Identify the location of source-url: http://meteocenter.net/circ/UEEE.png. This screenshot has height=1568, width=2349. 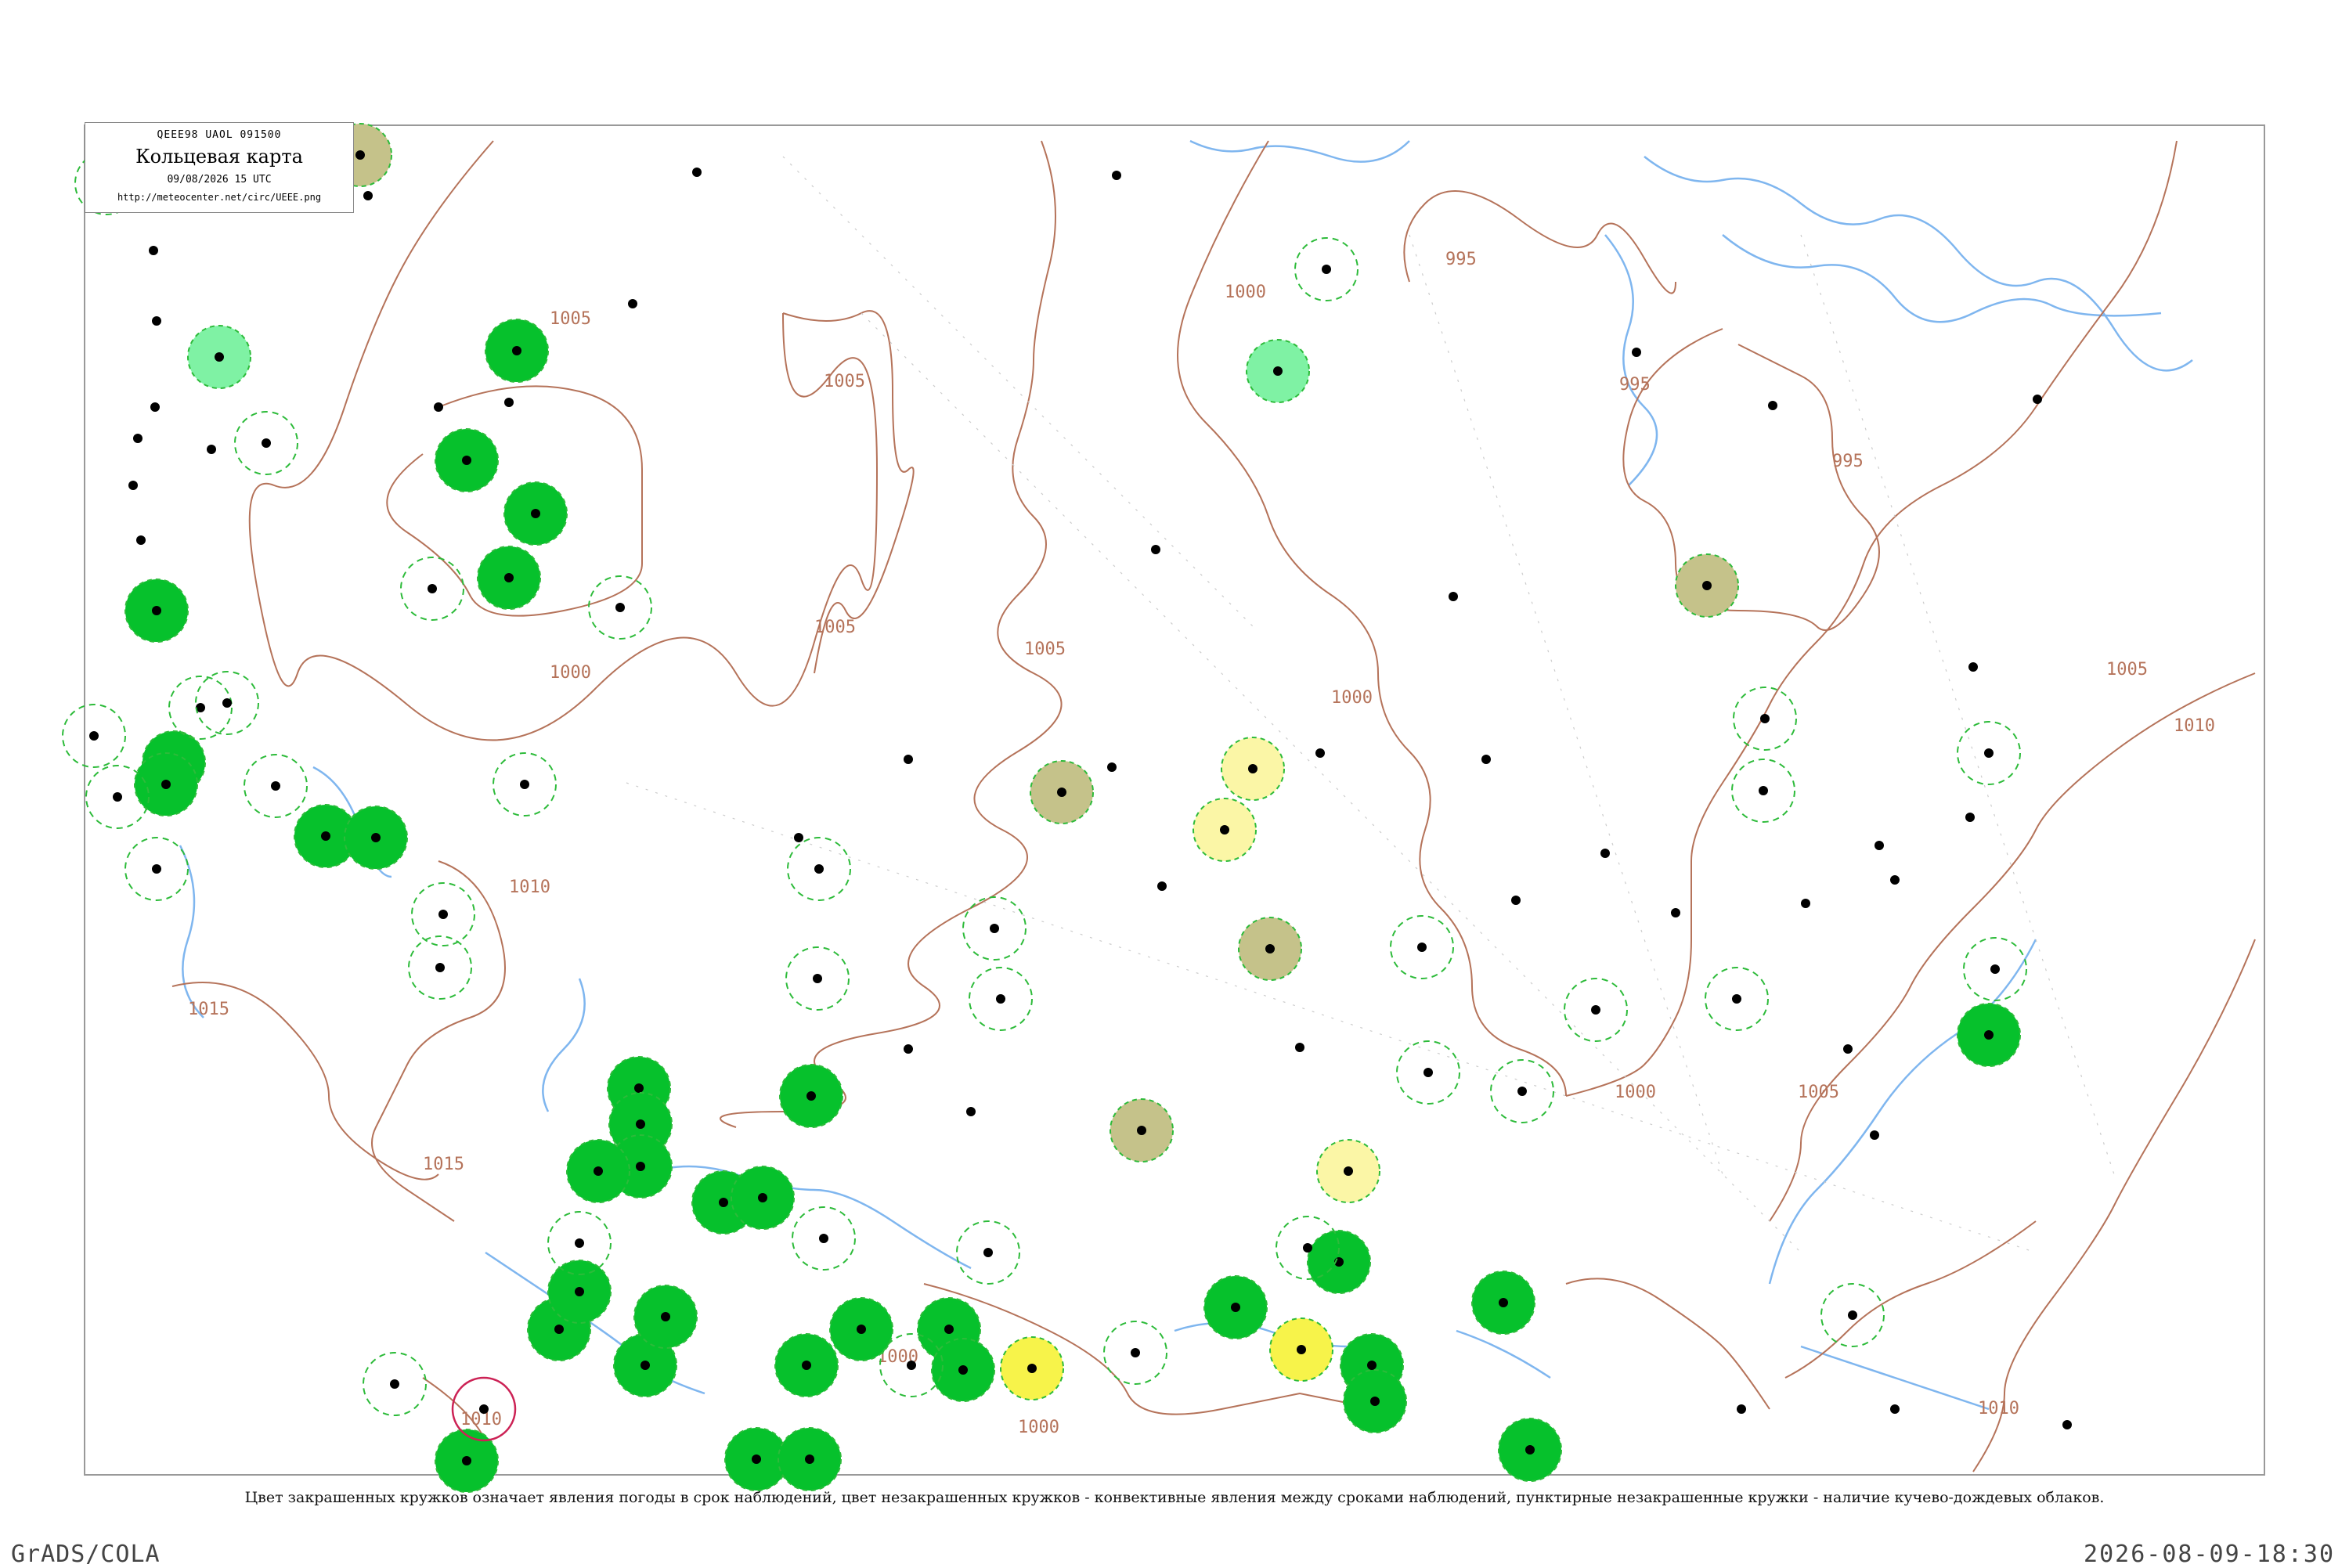
(219, 197).